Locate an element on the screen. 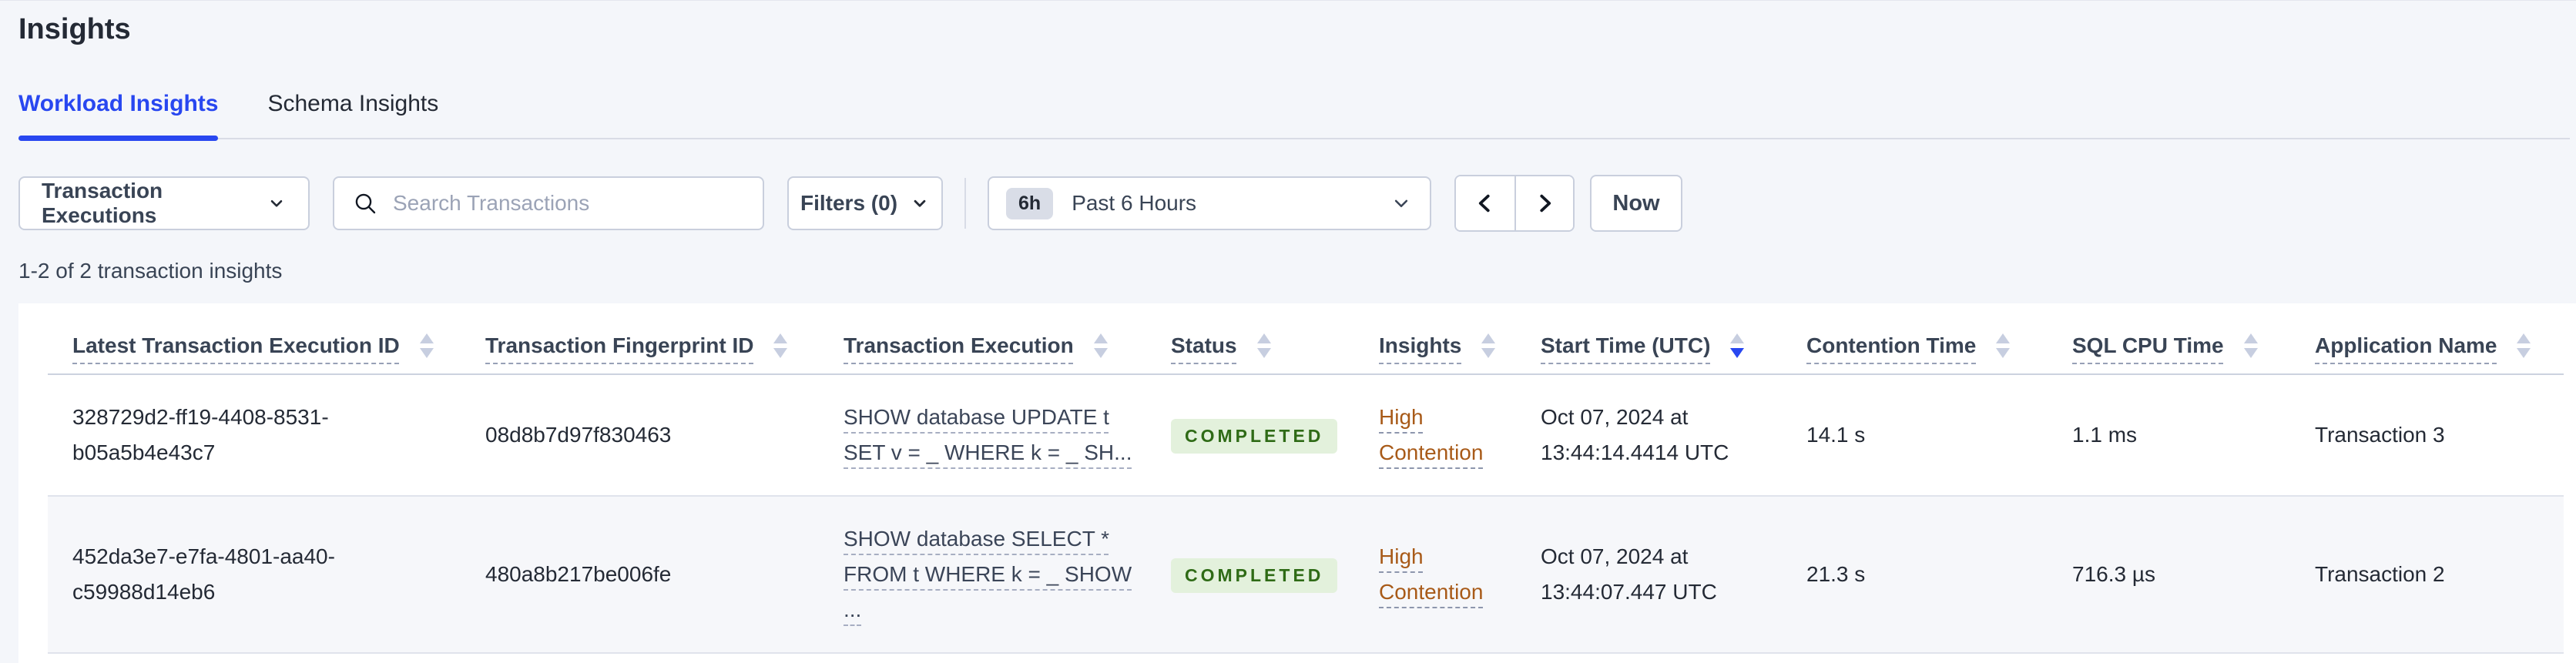 This screenshot has width=2576, height=663. search-input is located at coordinates (567, 203).